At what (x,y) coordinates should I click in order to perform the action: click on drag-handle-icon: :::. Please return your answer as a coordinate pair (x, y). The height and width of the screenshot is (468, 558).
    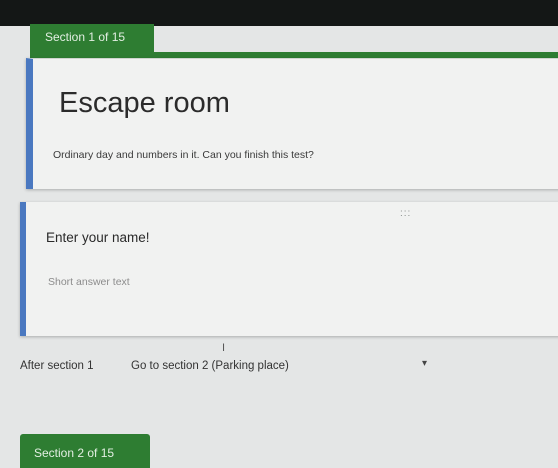
    Looking at the image, I should click on (405, 213).